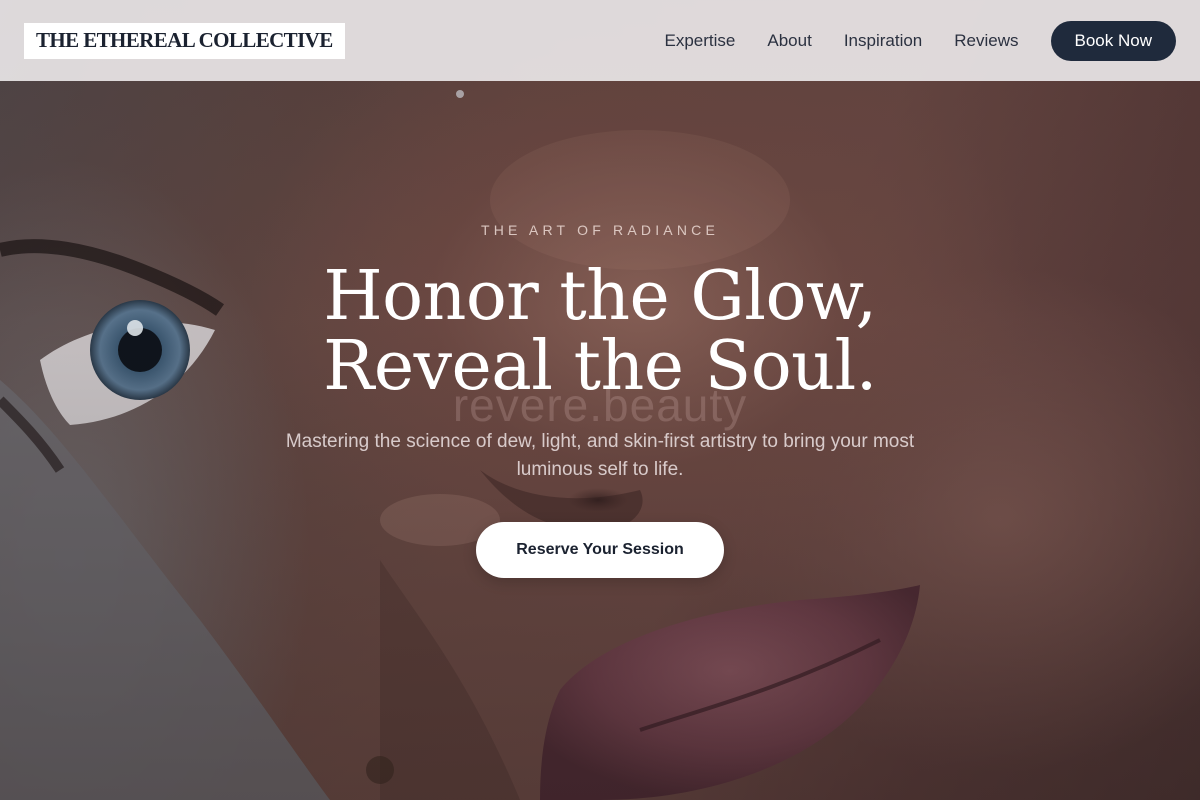  I want to click on hero-headline-line-1: Honor the Glow,, so click(600, 296).